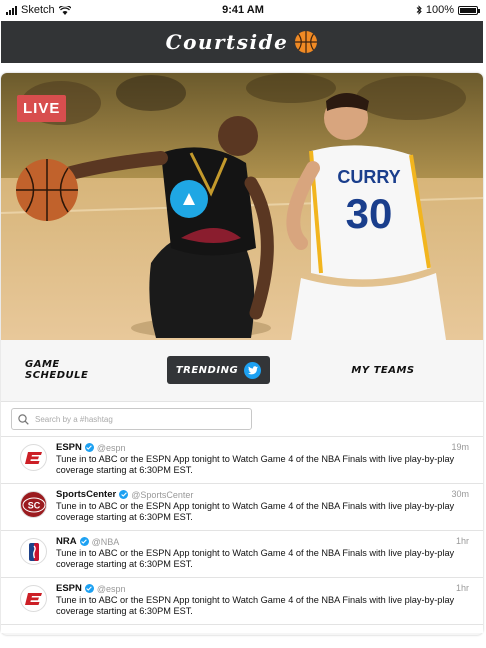 The image size is (486, 648). I want to click on bluetooth-icon, so click(419, 10).